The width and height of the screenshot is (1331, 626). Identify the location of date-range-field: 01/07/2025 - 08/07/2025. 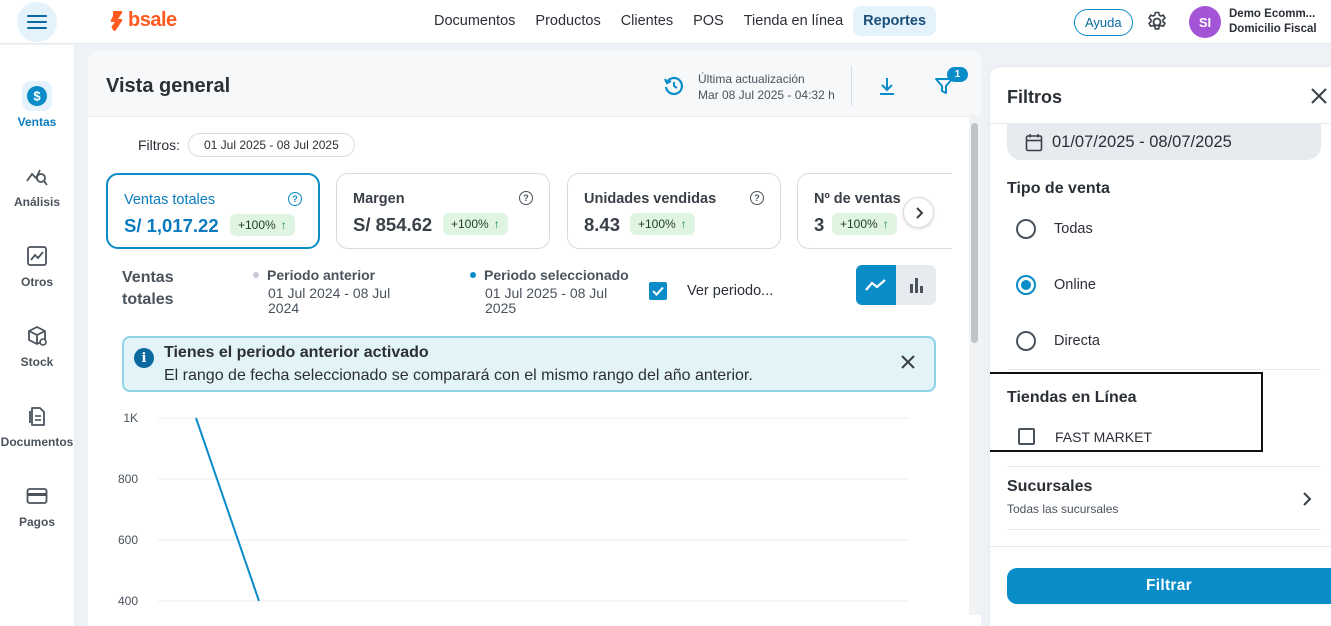
(1164, 142).